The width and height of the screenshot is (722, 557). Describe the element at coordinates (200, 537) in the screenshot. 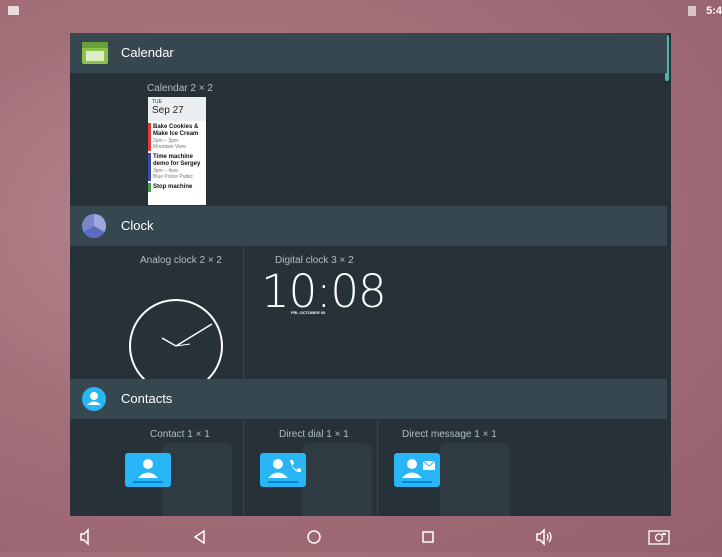

I see `back-icon` at that location.